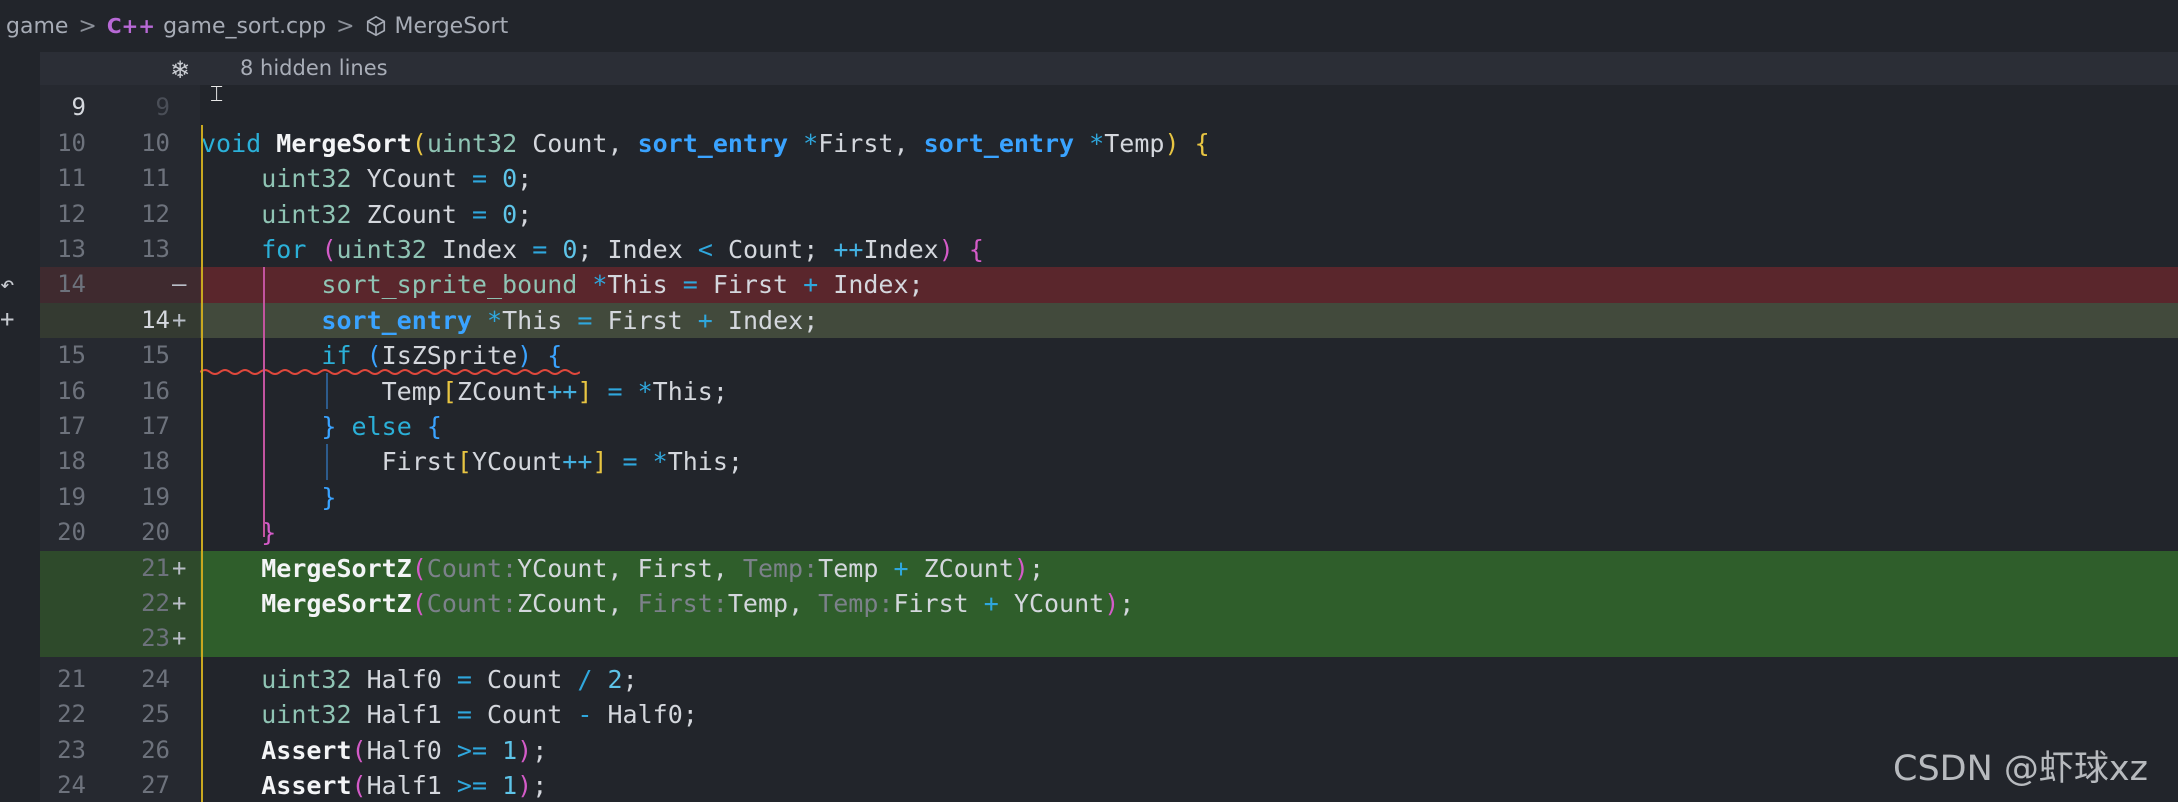  I want to click on code-text: Assert(Half1 >= 1);, so click(404, 786).